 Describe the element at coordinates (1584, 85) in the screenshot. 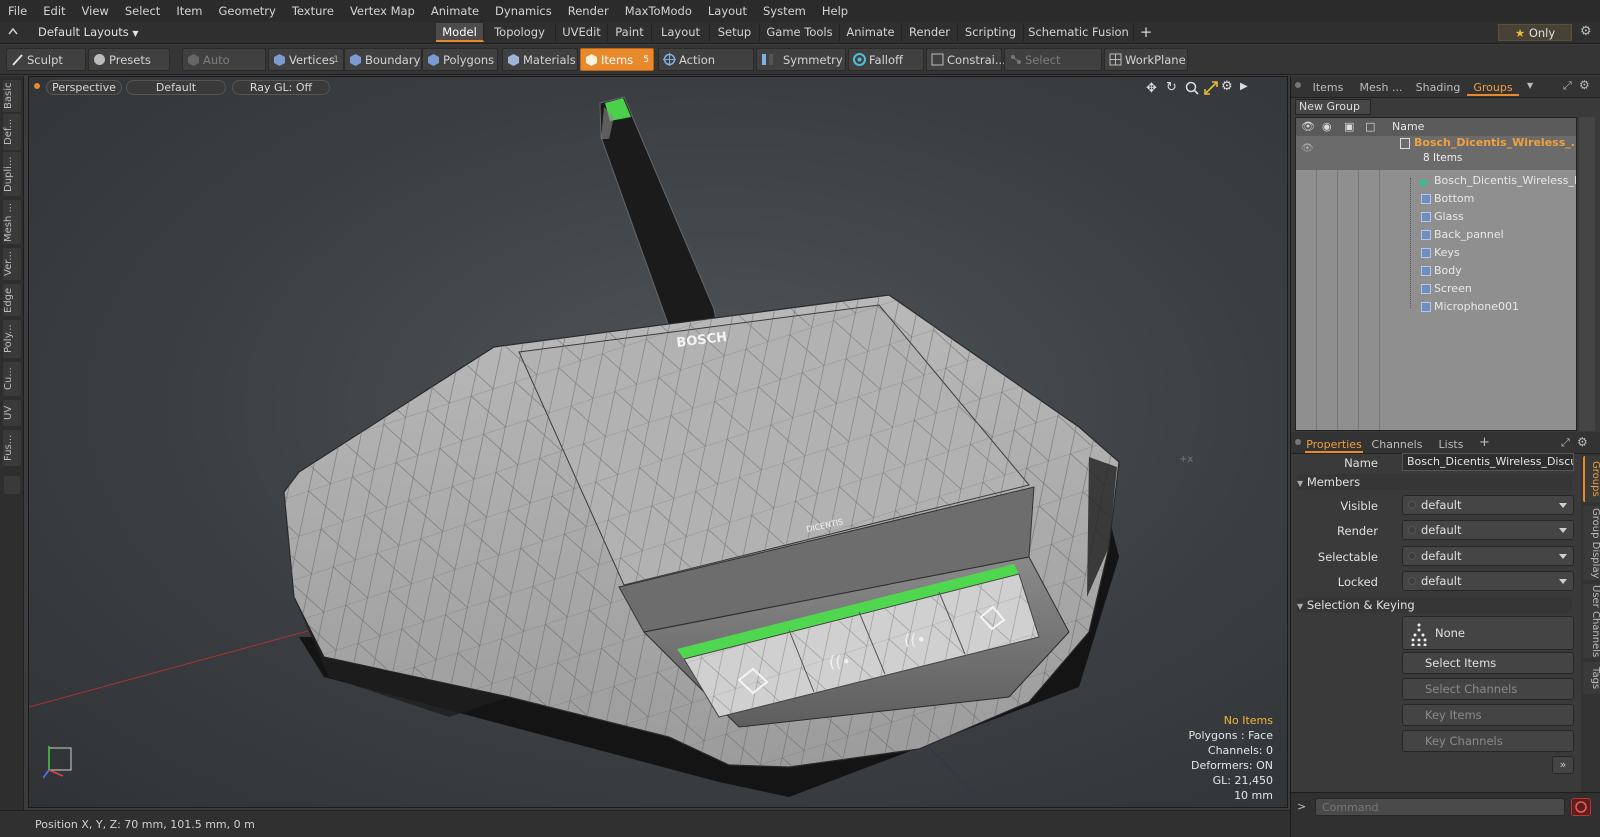

I see `panel-gear-icon: ⚙` at that location.